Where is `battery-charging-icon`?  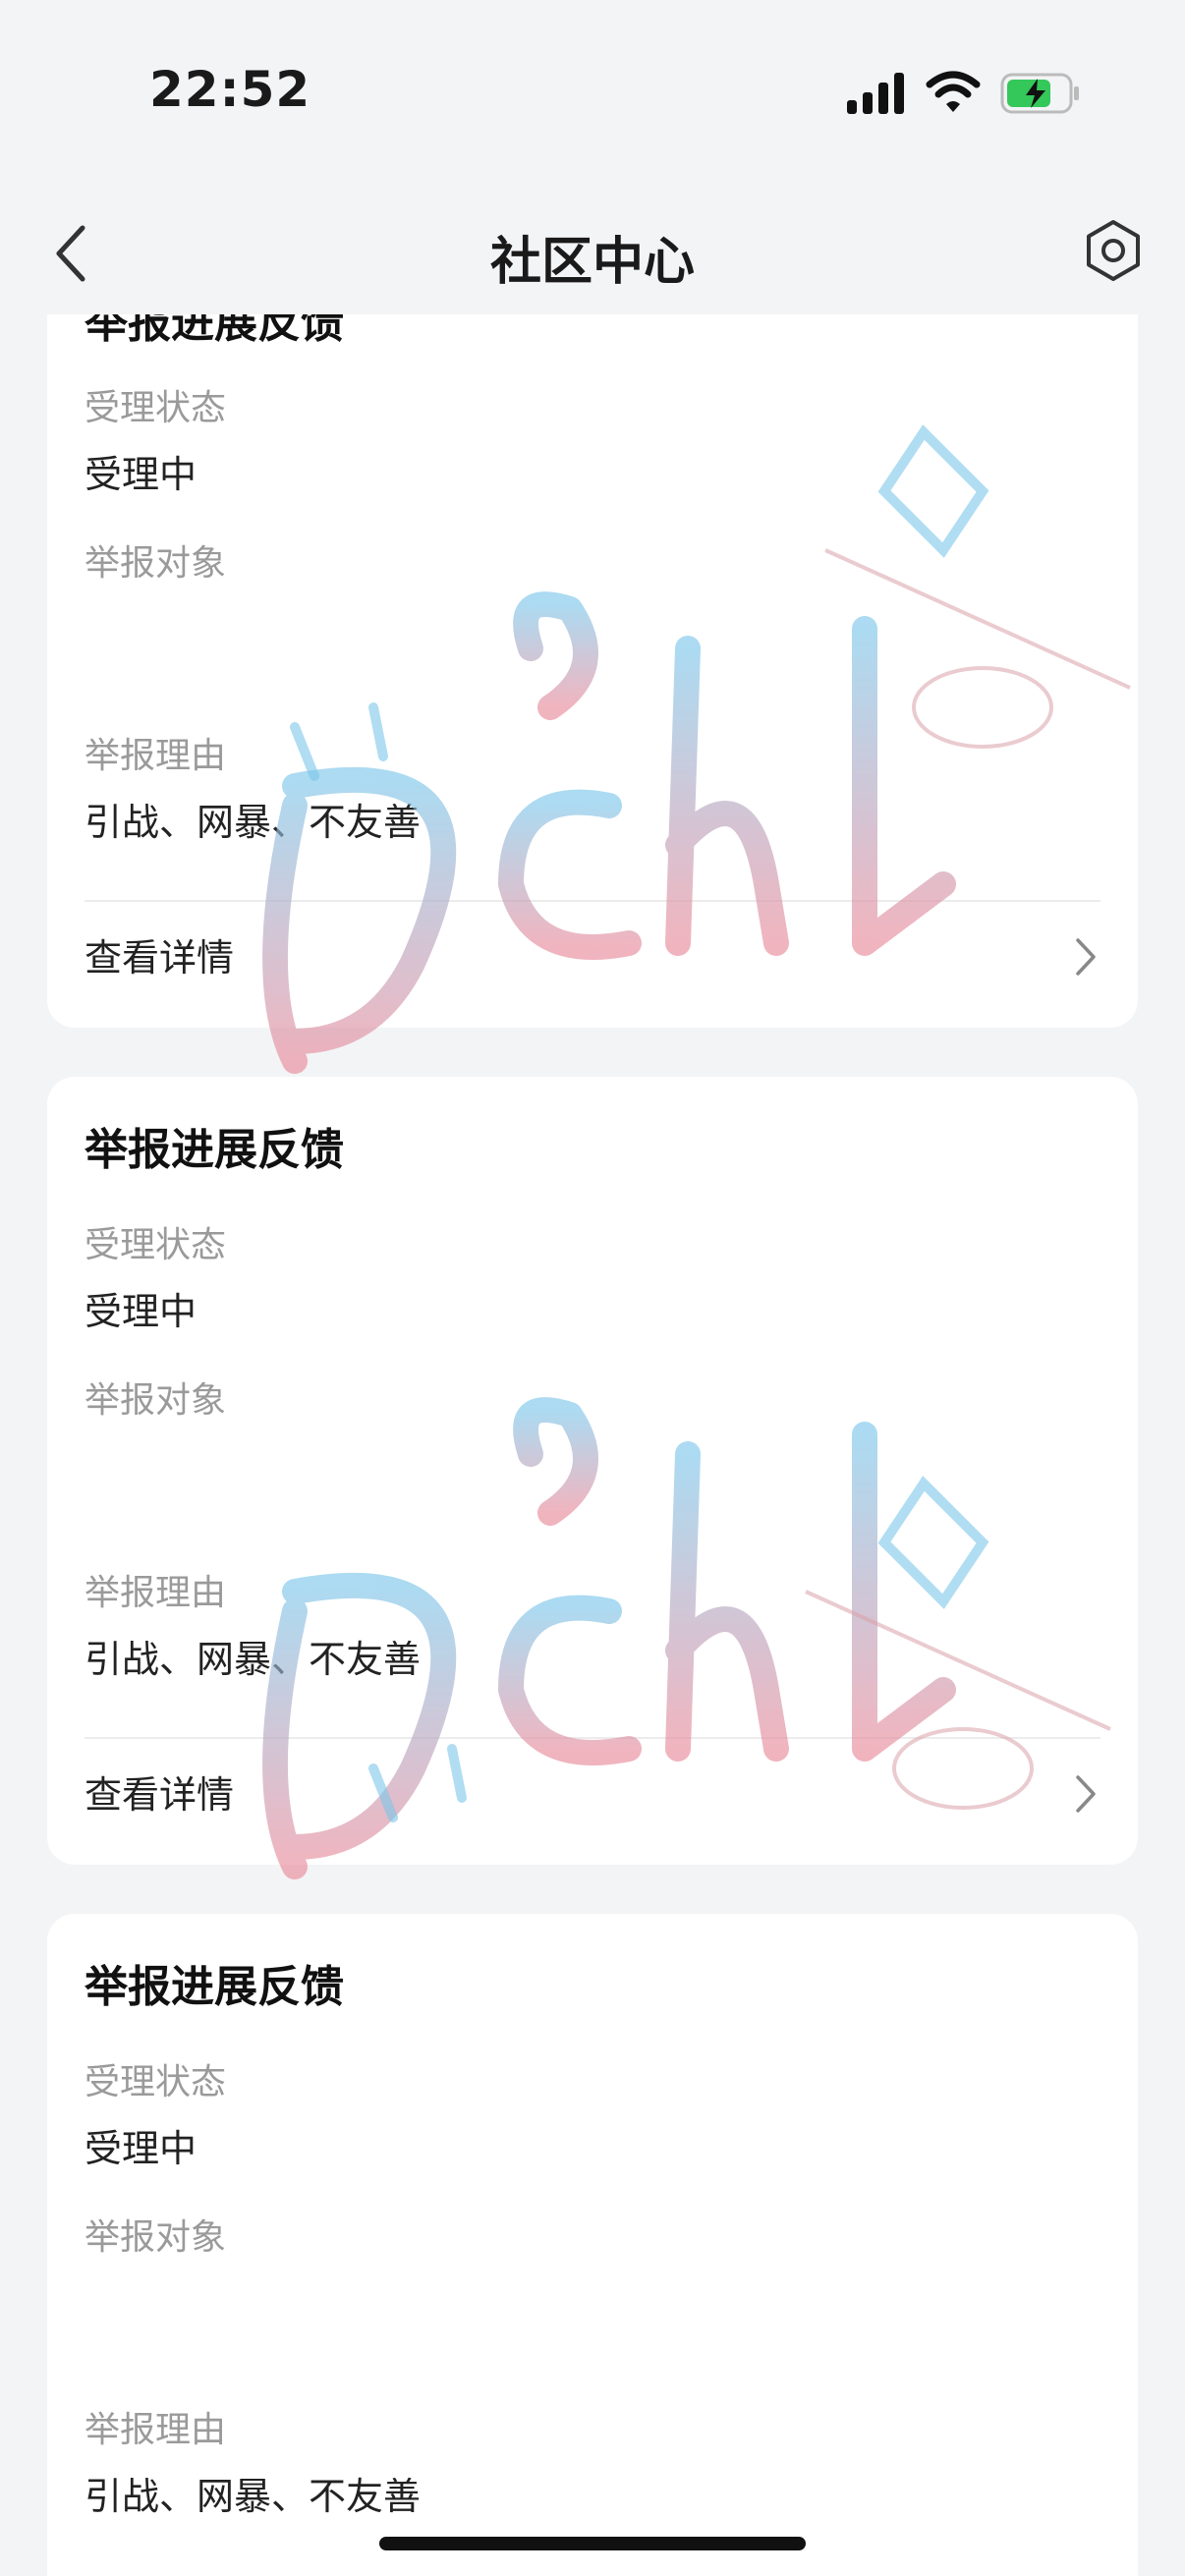 battery-charging-icon is located at coordinates (1040, 93).